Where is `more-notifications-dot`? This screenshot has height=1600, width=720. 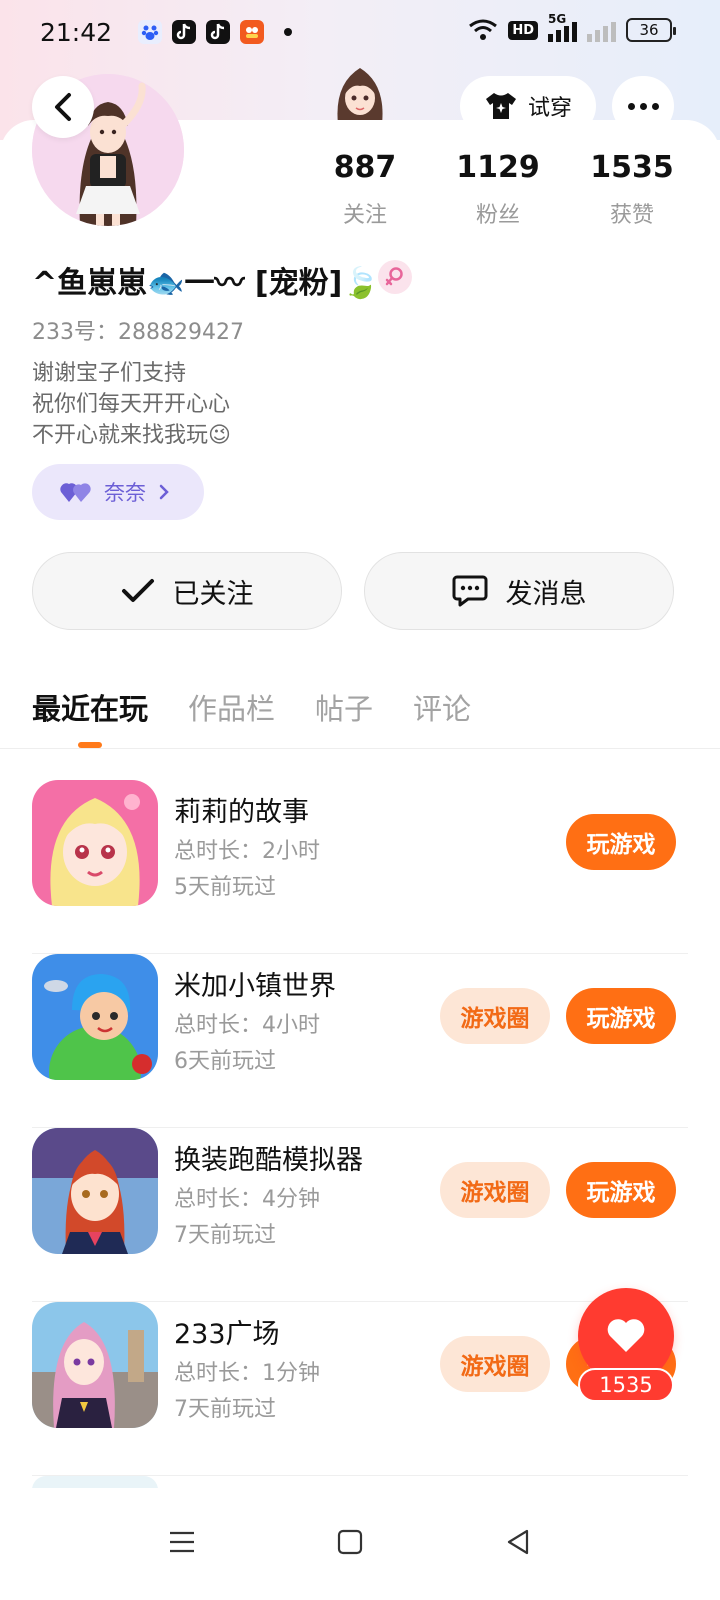 more-notifications-dot is located at coordinates (288, 32).